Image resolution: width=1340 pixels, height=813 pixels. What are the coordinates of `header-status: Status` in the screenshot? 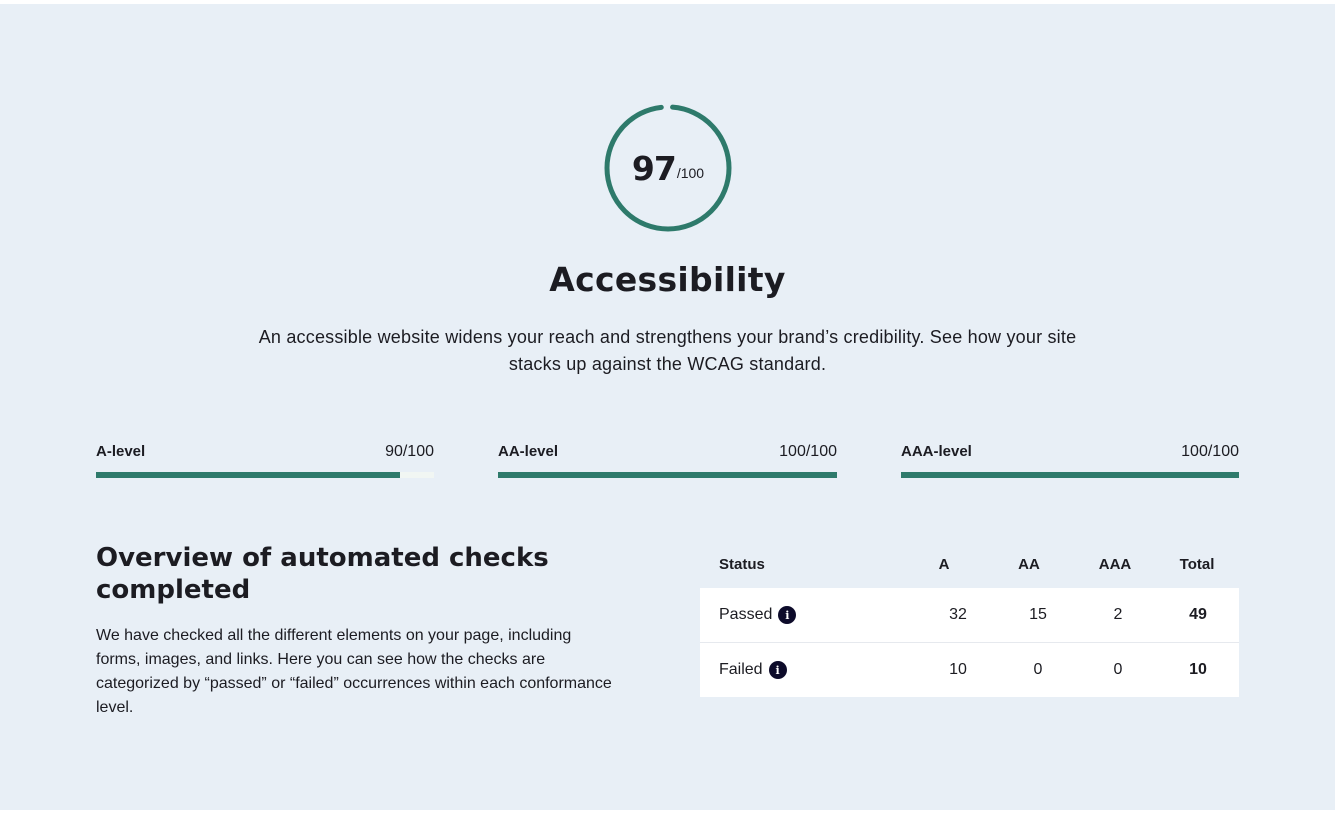 It's located at (742, 564).